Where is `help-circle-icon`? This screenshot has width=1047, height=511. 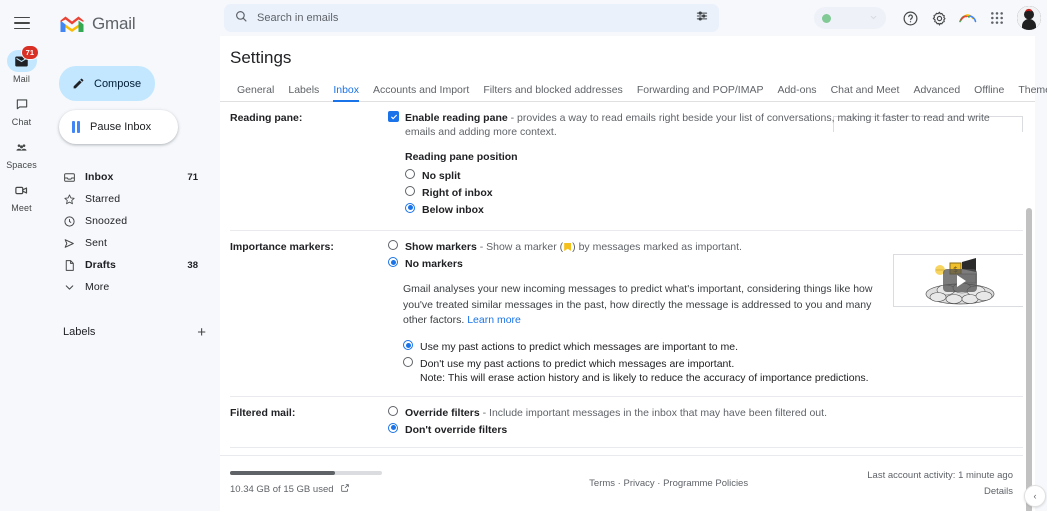
help-circle-icon is located at coordinates (910, 18).